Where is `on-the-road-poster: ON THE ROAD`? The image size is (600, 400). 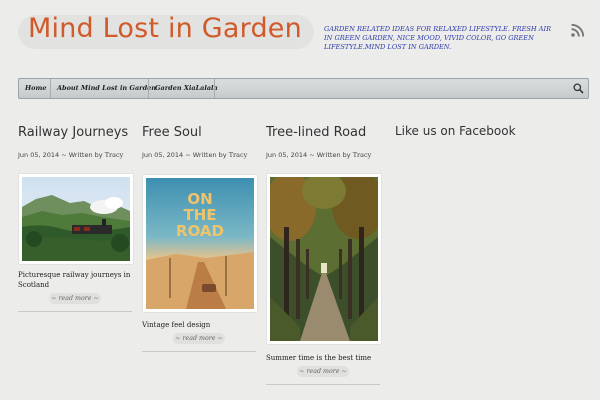
on-the-road-poster: ON THE ROAD is located at coordinates (200, 243).